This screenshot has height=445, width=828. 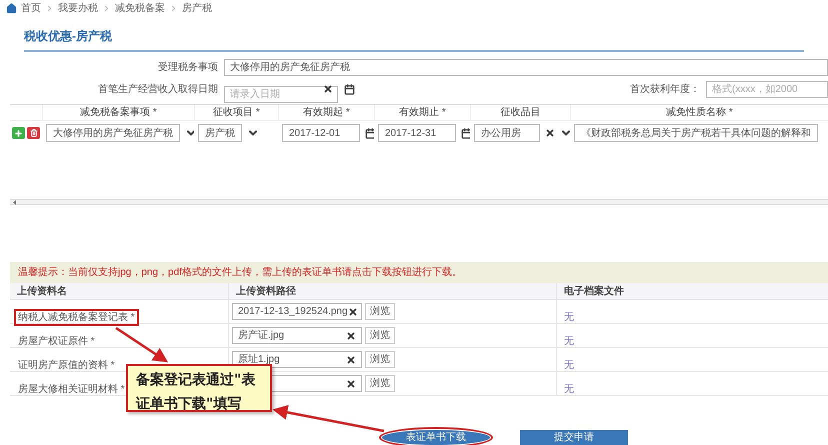 What do you see at coordinates (113, 133) in the screenshot?
I see `select-field: 大修停用的房产免征房产税` at bounding box center [113, 133].